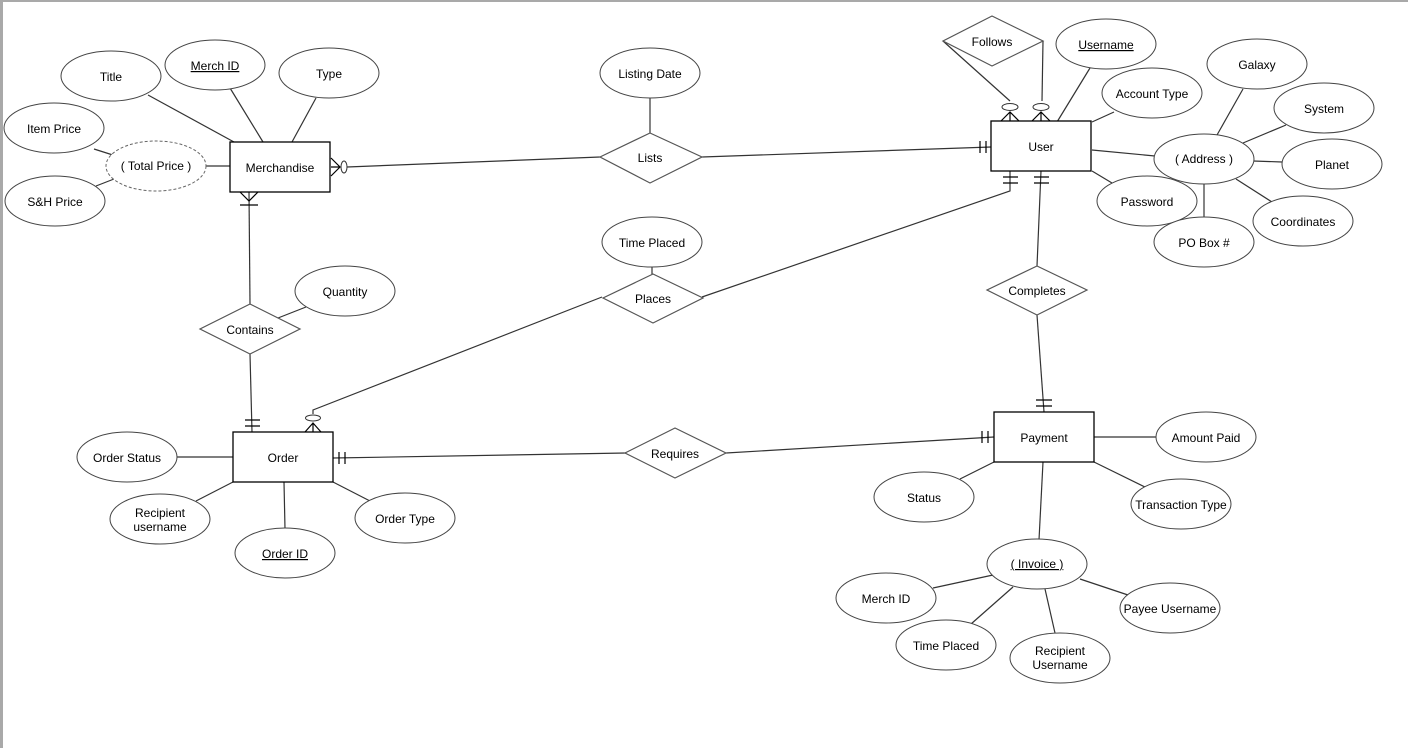 Image resolution: width=1408 pixels, height=748 pixels. I want to click on attribute-payee-username: Payee Username, so click(1170, 608).